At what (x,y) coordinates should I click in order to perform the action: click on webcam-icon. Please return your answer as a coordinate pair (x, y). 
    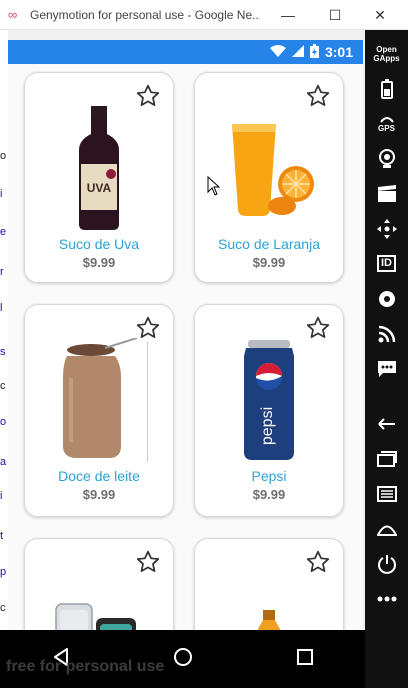
    Looking at the image, I should click on (386, 158).